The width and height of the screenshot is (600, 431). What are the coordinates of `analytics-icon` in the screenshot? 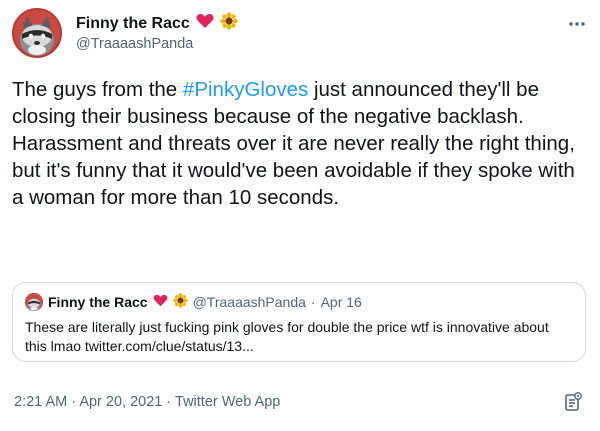 It's located at (573, 401).